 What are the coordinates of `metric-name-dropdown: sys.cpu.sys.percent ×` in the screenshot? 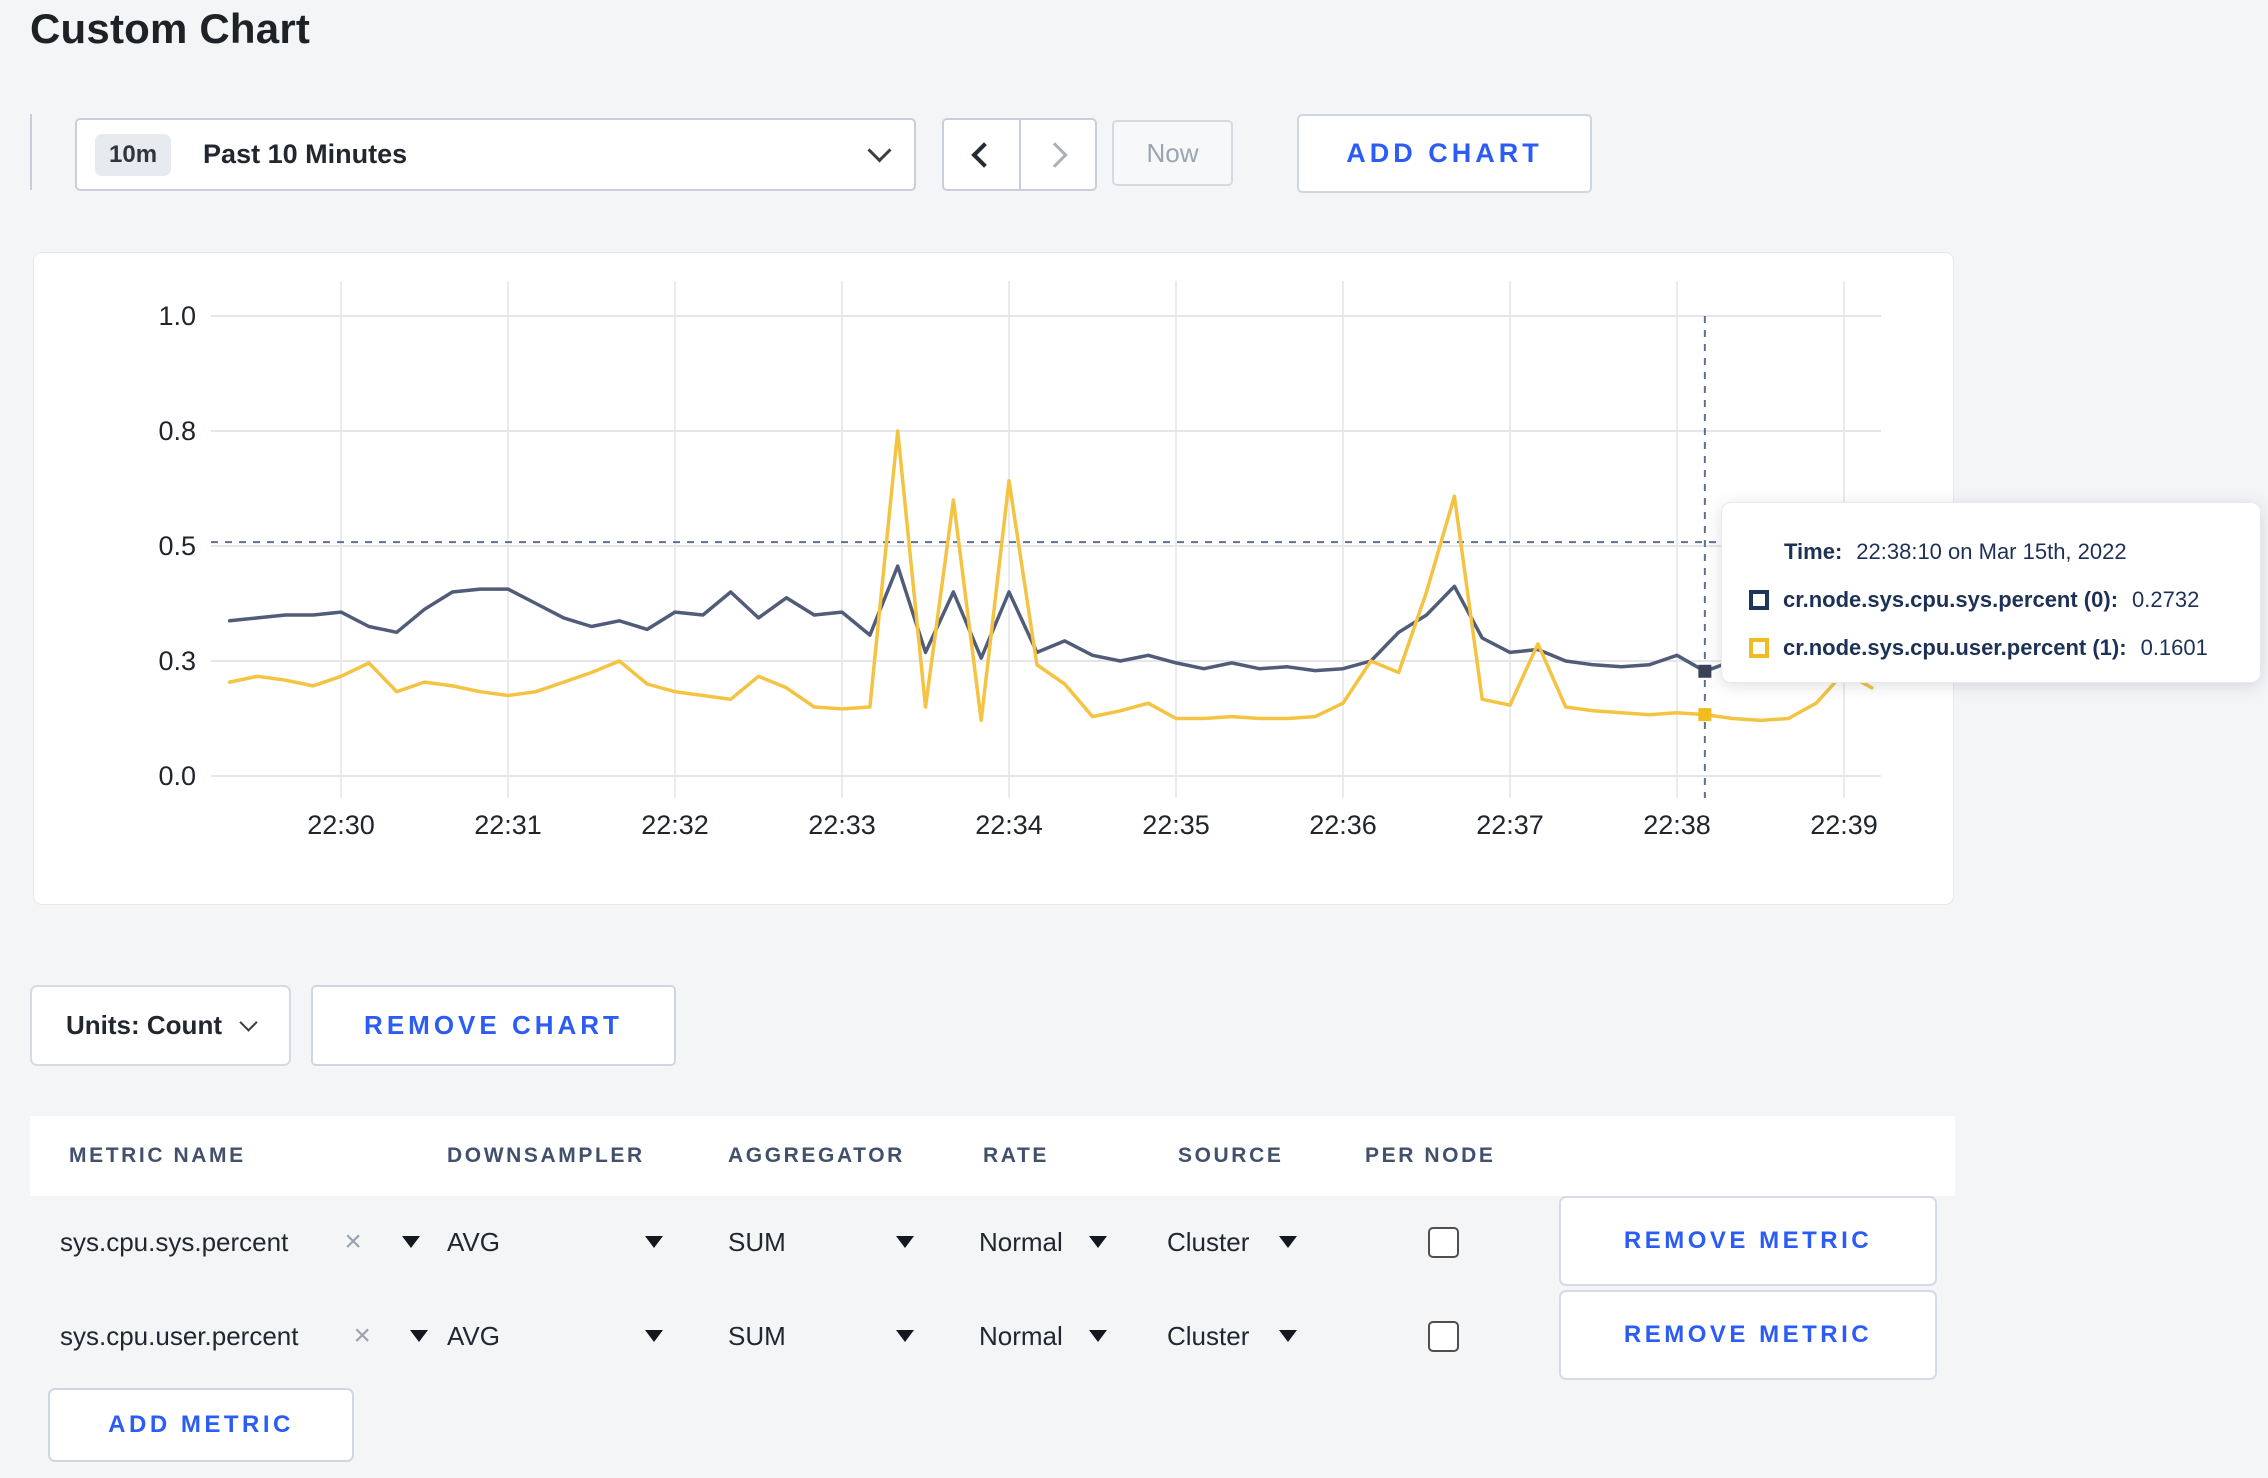 It's located at (240, 1242).